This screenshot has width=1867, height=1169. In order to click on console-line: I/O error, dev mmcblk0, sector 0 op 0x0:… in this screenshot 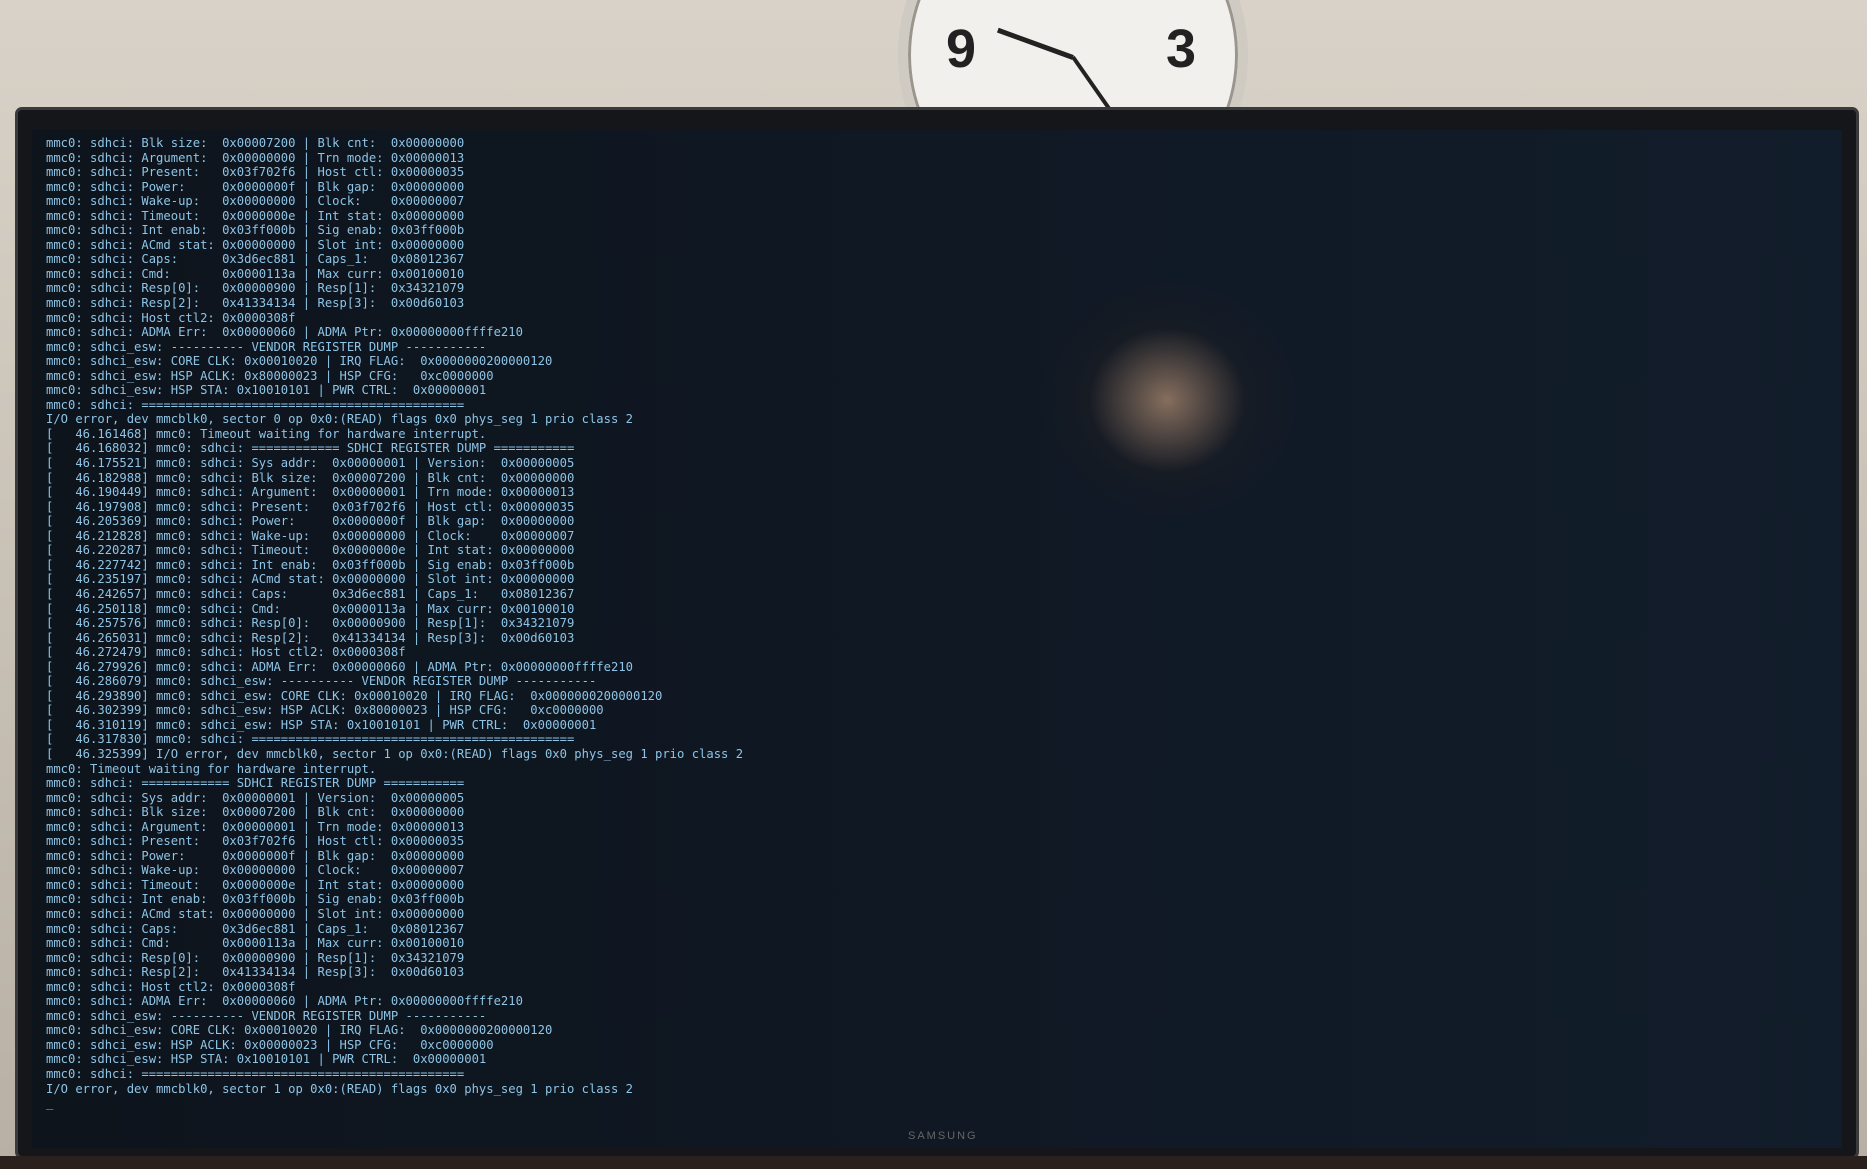, I will do `click(339, 419)`.